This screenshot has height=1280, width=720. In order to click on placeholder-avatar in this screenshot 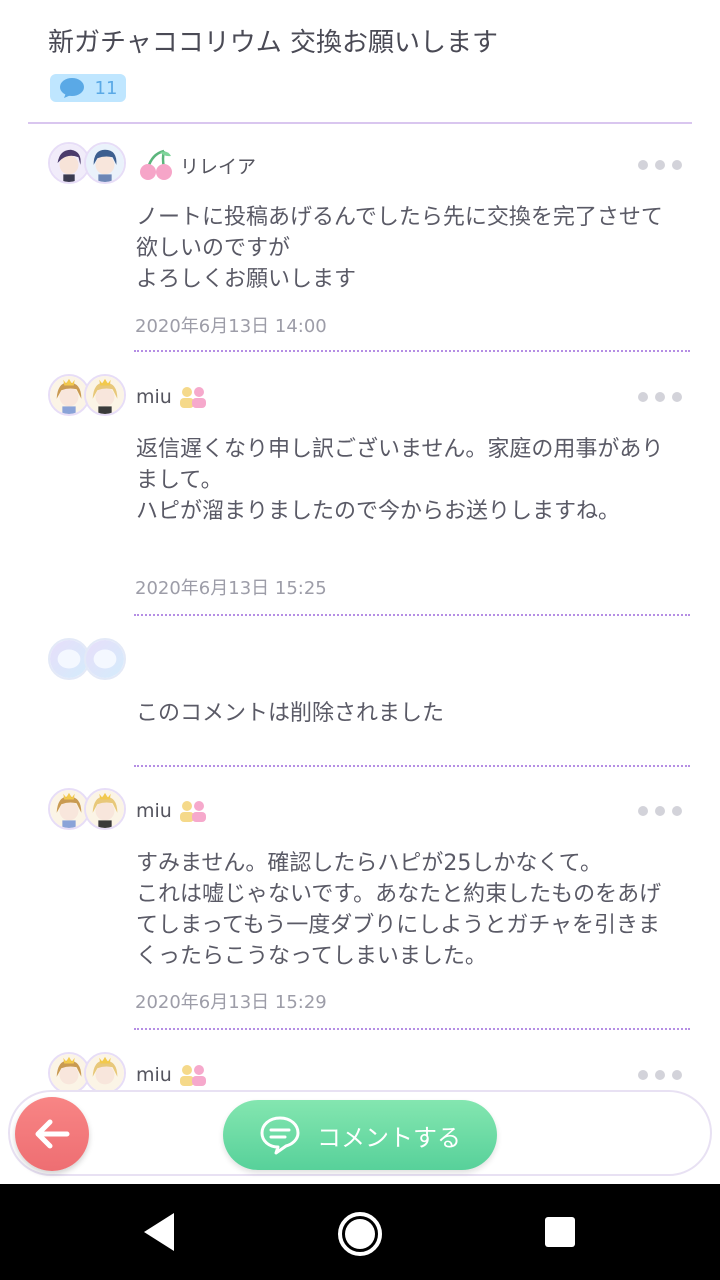, I will do `click(105, 659)`.